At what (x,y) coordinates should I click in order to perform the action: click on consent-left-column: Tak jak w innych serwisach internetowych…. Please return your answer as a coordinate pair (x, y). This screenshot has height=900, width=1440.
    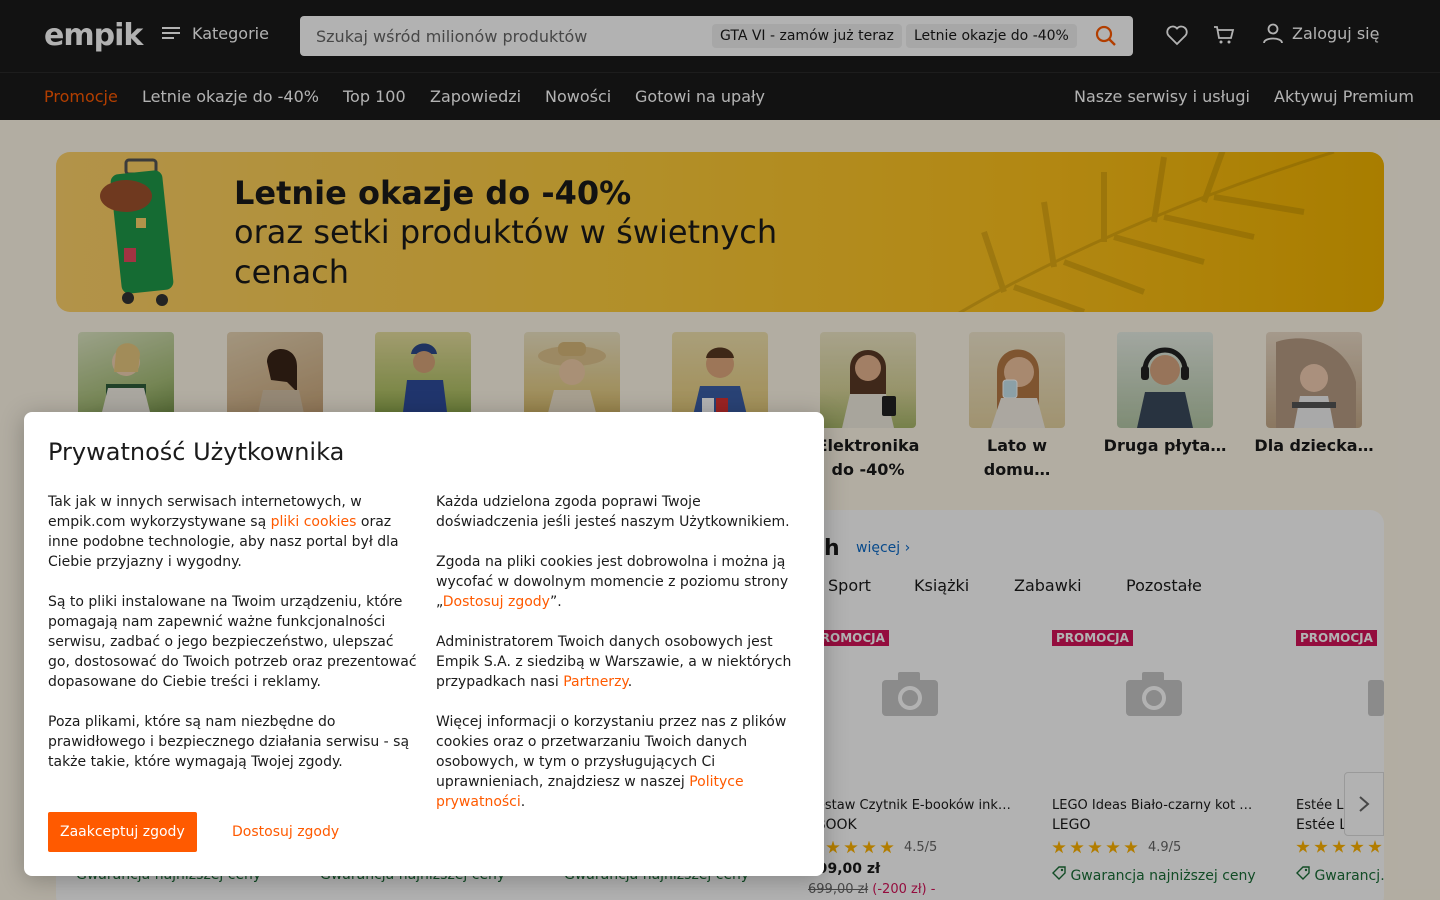
    Looking at the image, I should click on (233, 642).